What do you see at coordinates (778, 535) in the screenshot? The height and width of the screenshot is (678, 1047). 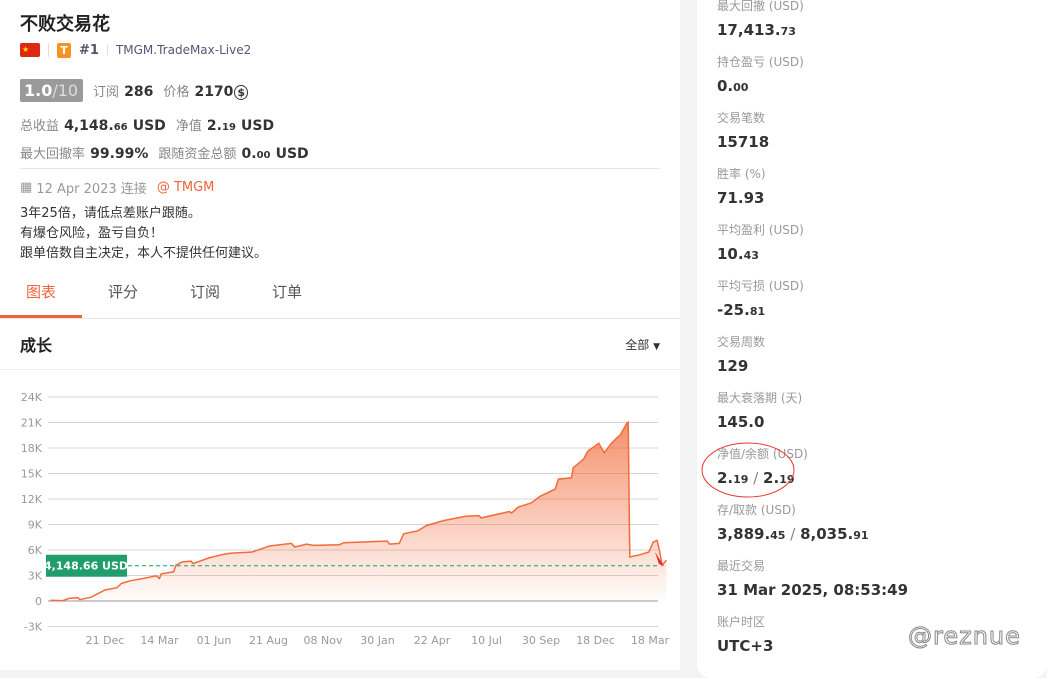 I see `stat-dec: 45` at bounding box center [778, 535].